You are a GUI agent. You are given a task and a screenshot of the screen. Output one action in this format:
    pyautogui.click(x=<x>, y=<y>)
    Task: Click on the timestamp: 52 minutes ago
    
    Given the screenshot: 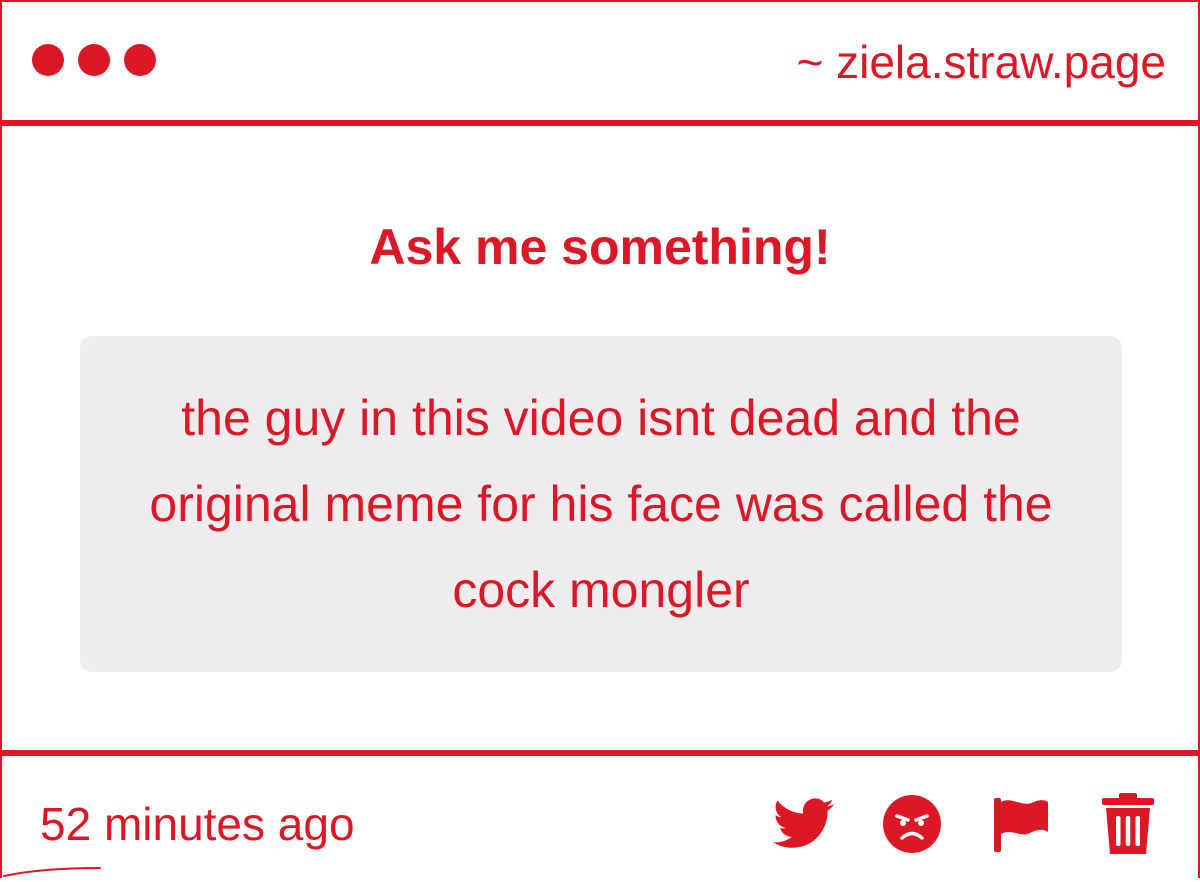 What is the action you would take?
    pyautogui.click(x=197, y=824)
    